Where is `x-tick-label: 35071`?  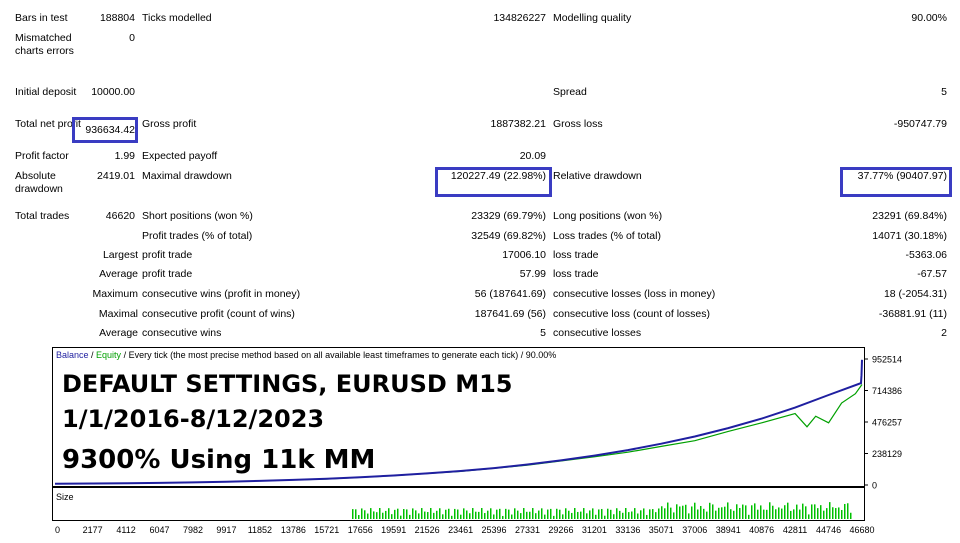
x-tick-label: 35071 is located at coordinates (661, 530).